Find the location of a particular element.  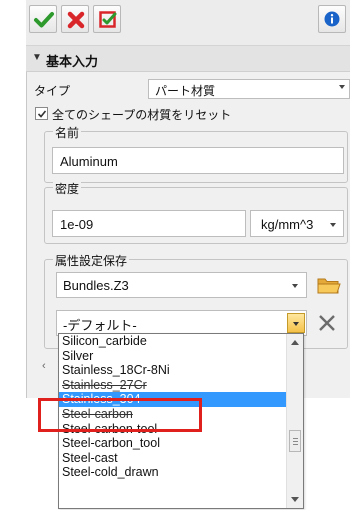

chevron-left-icon: ‹ is located at coordinates (44, 366).